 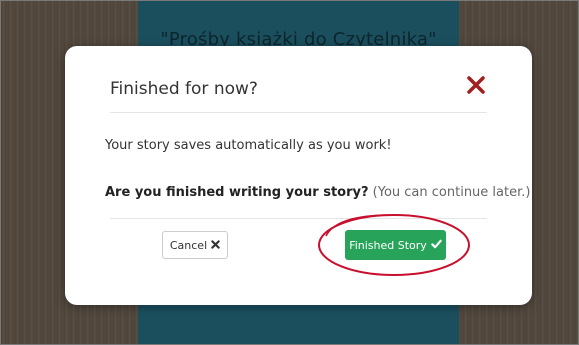 What do you see at coordinates (298, 218) in the screenshot?
I see `modal-footer-divider` at bounding box center [298, 218].